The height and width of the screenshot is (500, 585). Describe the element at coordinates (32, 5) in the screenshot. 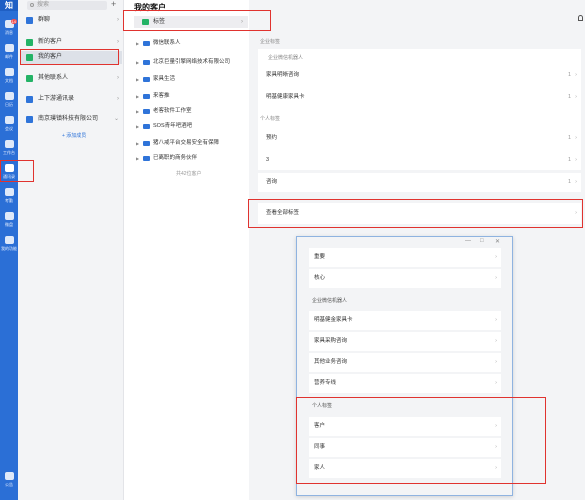

I see `search-icon` at that location.